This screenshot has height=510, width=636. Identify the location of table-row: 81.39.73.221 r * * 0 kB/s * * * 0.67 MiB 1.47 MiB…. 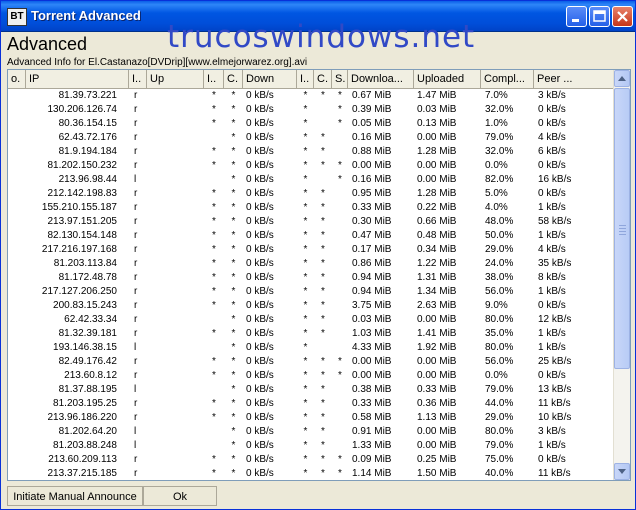
(311, 96).